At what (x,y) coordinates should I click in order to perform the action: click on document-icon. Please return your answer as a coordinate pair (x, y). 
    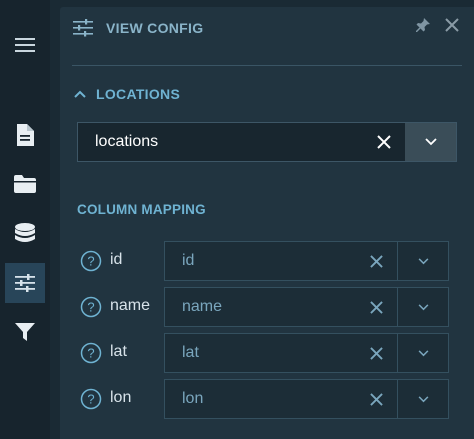
    Looking at the image, I should click on (25, 135).